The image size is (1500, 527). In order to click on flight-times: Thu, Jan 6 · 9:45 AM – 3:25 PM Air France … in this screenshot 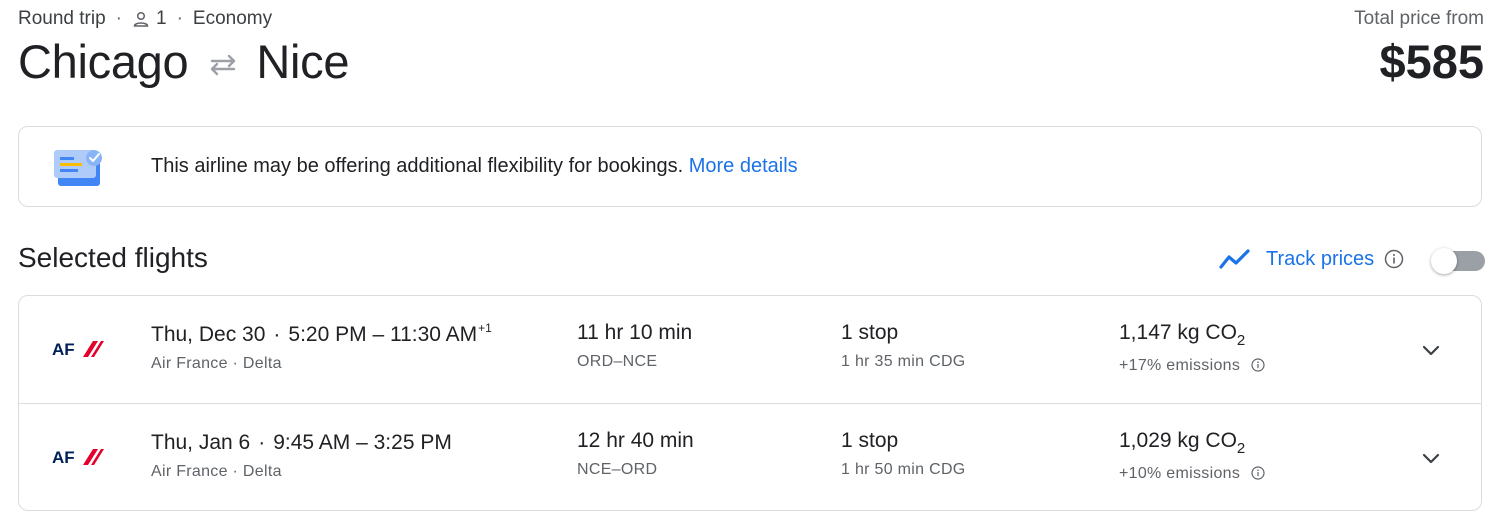, I will do `click(301, 455)`.